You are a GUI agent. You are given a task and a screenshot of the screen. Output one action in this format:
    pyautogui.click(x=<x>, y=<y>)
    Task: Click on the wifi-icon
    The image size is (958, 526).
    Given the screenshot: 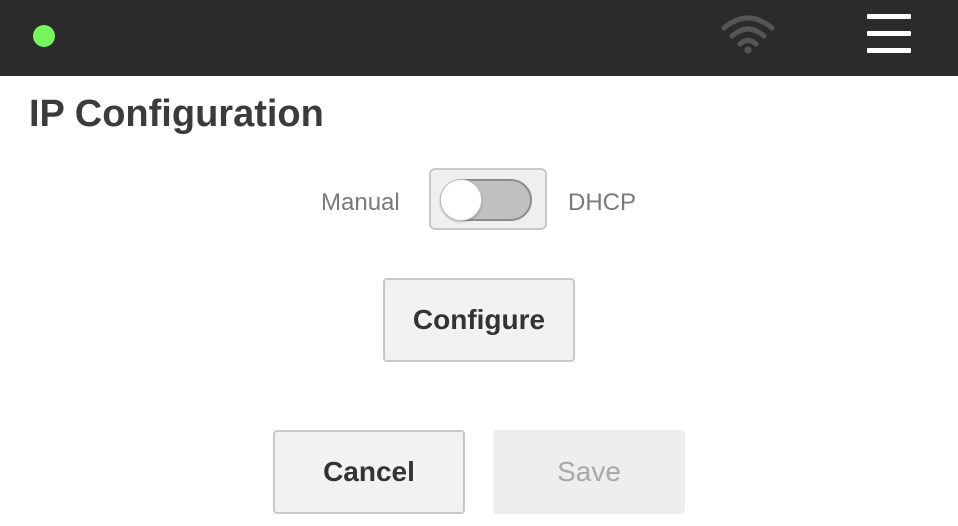 What is the action you would take?
    pyautogui.click(x=748, y=34)
    